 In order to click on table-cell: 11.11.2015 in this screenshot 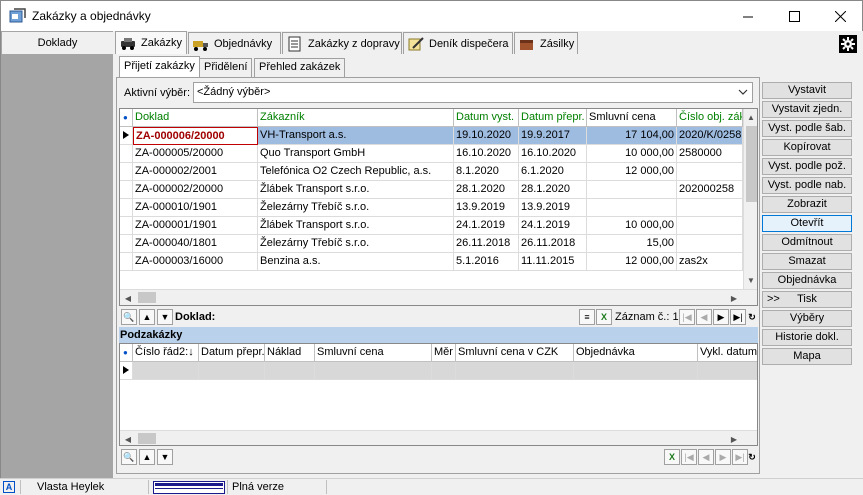, I will do `click(553, 262)`.